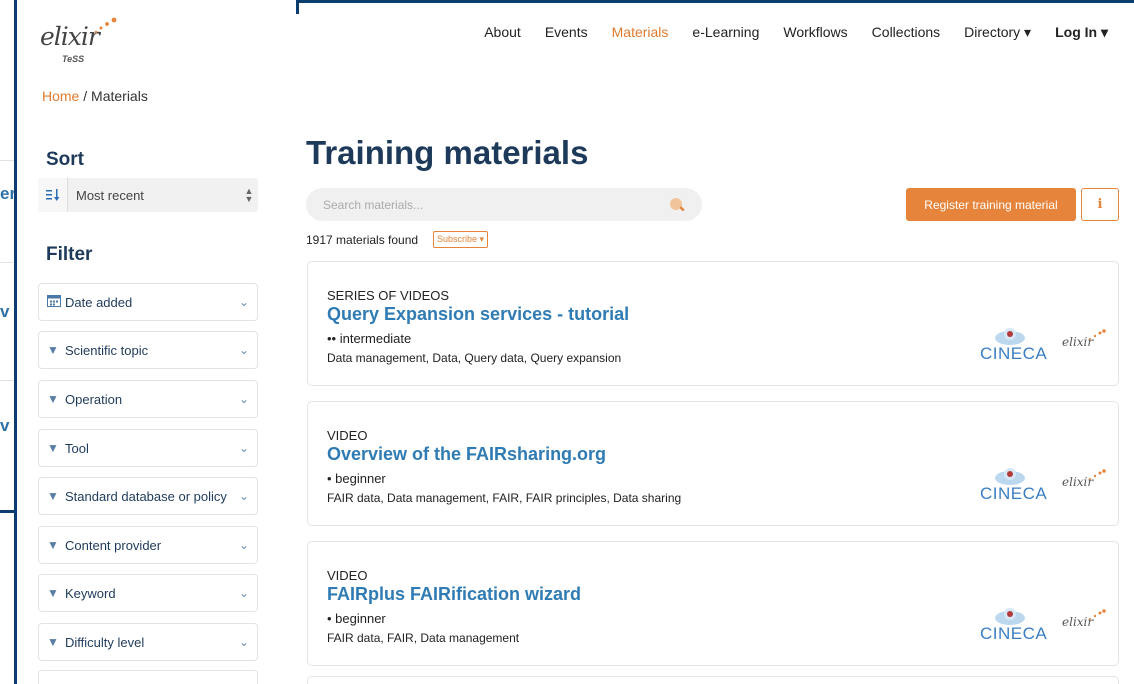  I want to click on logo-wordmark: elixir, so click(70, 36).